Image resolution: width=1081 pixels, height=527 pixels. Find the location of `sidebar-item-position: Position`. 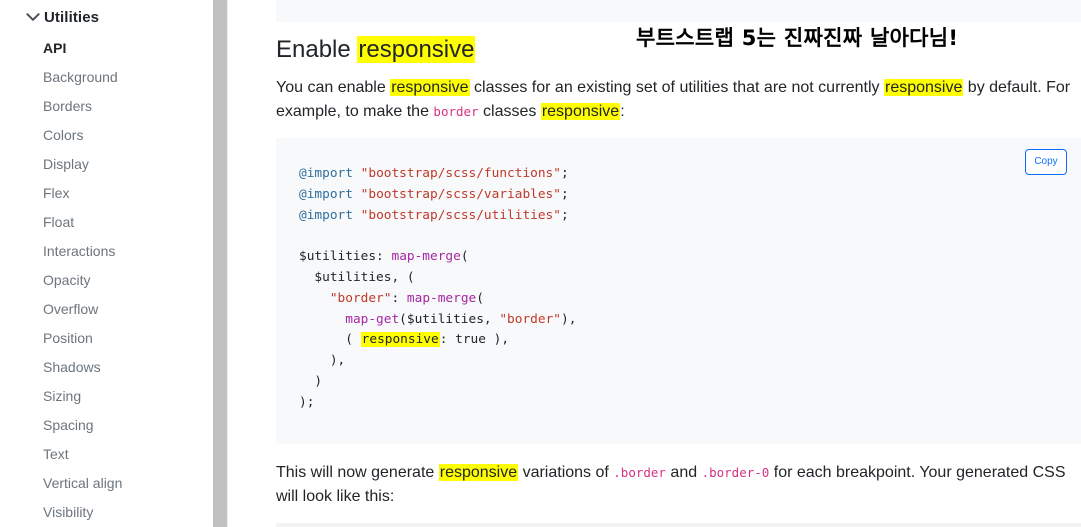

sidebar-item-position: Position is located at coordinates (82, 338).